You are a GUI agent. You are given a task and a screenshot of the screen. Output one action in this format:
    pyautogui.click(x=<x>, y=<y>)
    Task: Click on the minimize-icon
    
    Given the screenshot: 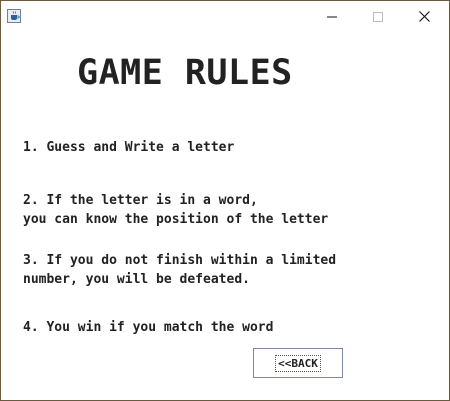 What is the action you would take?
    pyautogui.click(x=332, y=16)
    